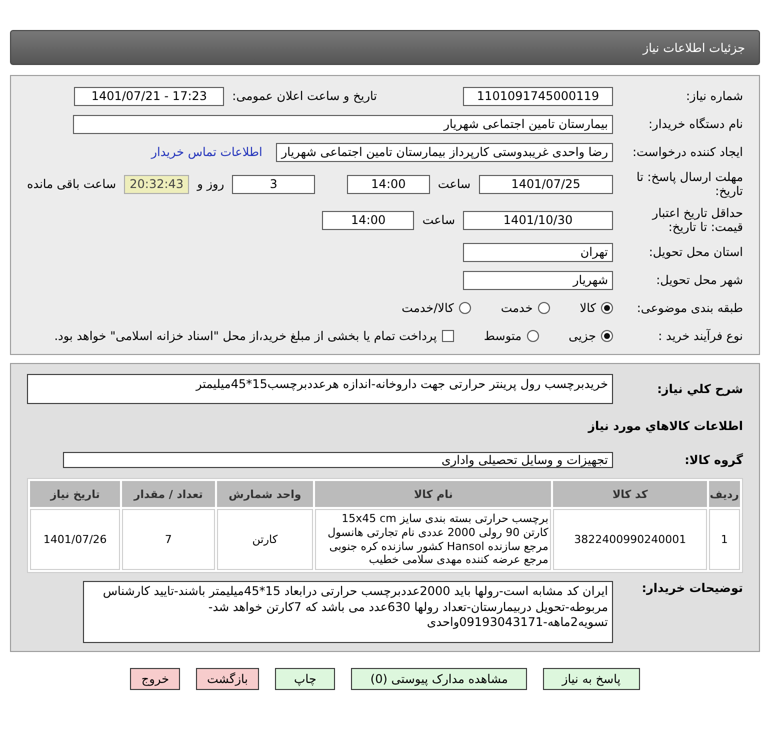  What do you see at coordinates (545, 184) in the screenshot?
I see `deadline-date-field: 1401/07/25` at bounding box center [545, 184].